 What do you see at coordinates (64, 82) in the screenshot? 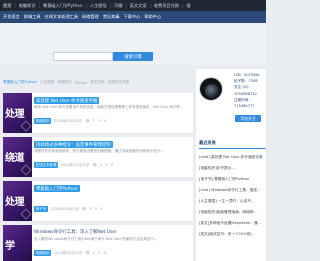
I see `category-tab-pc: 电脑知识` at bounding box center [64, 82].